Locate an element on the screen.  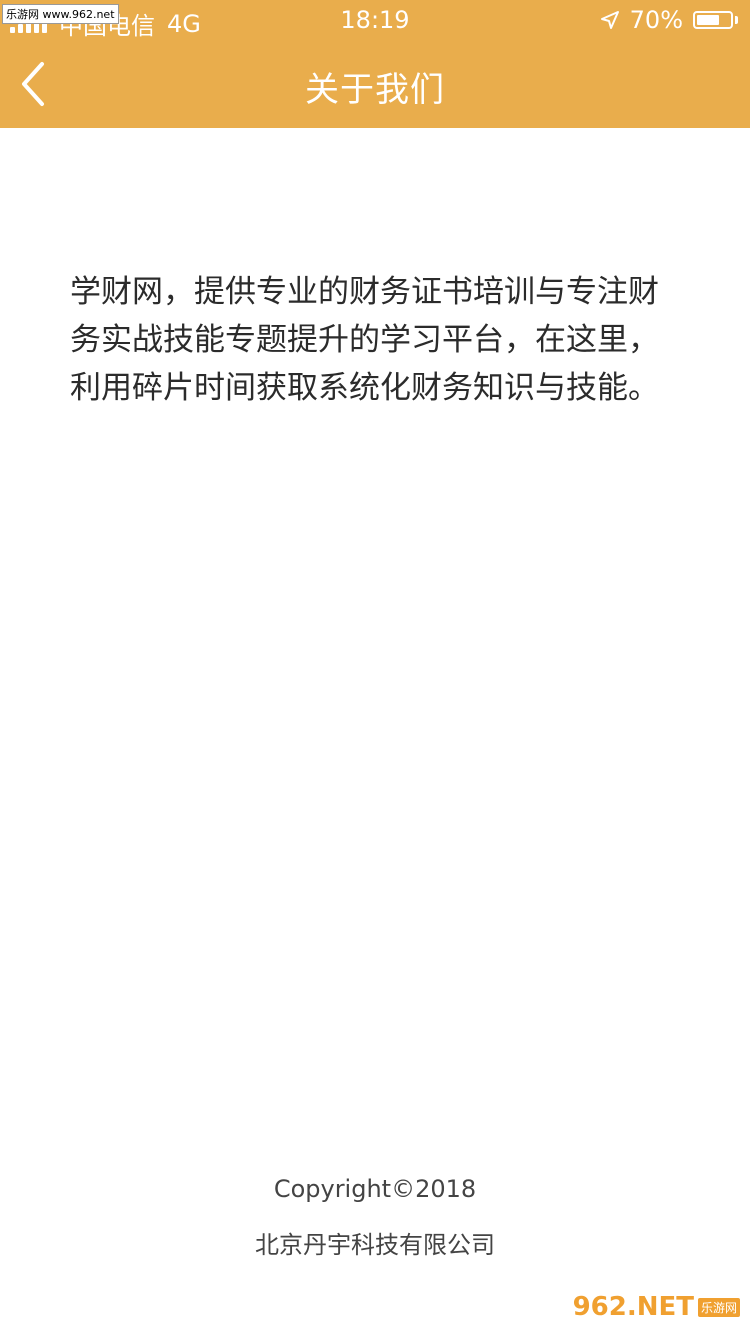
watermark-main: 962.NET is located at coordinates (633, 1307).